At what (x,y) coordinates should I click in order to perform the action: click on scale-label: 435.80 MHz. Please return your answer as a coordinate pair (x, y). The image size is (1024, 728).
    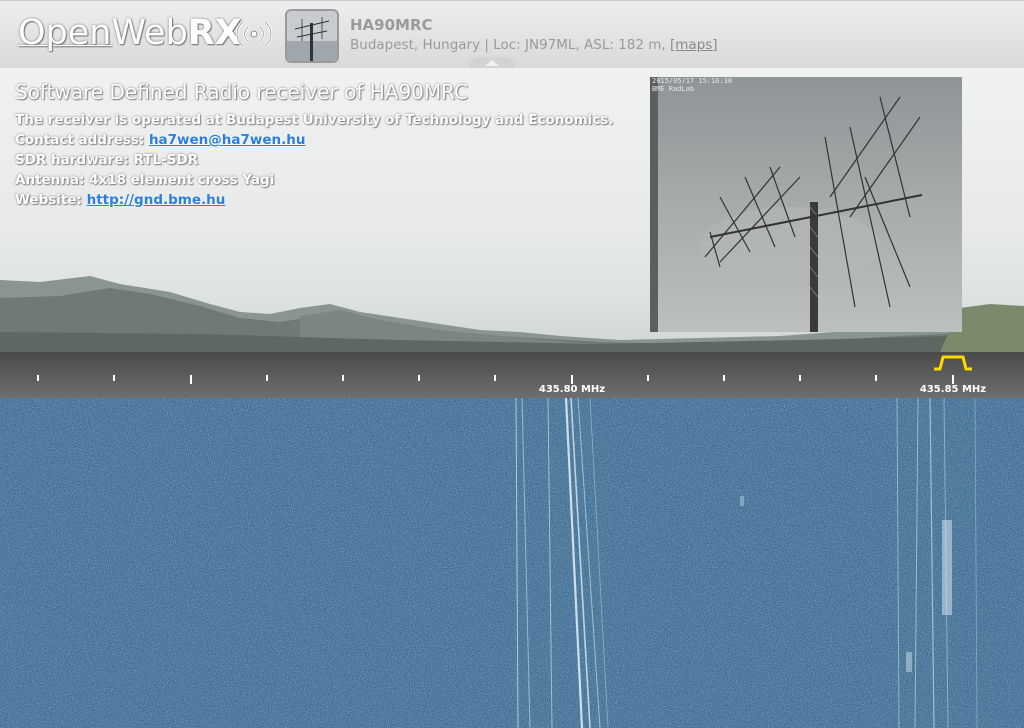
    Looking at the image, I should click on (572, 389).